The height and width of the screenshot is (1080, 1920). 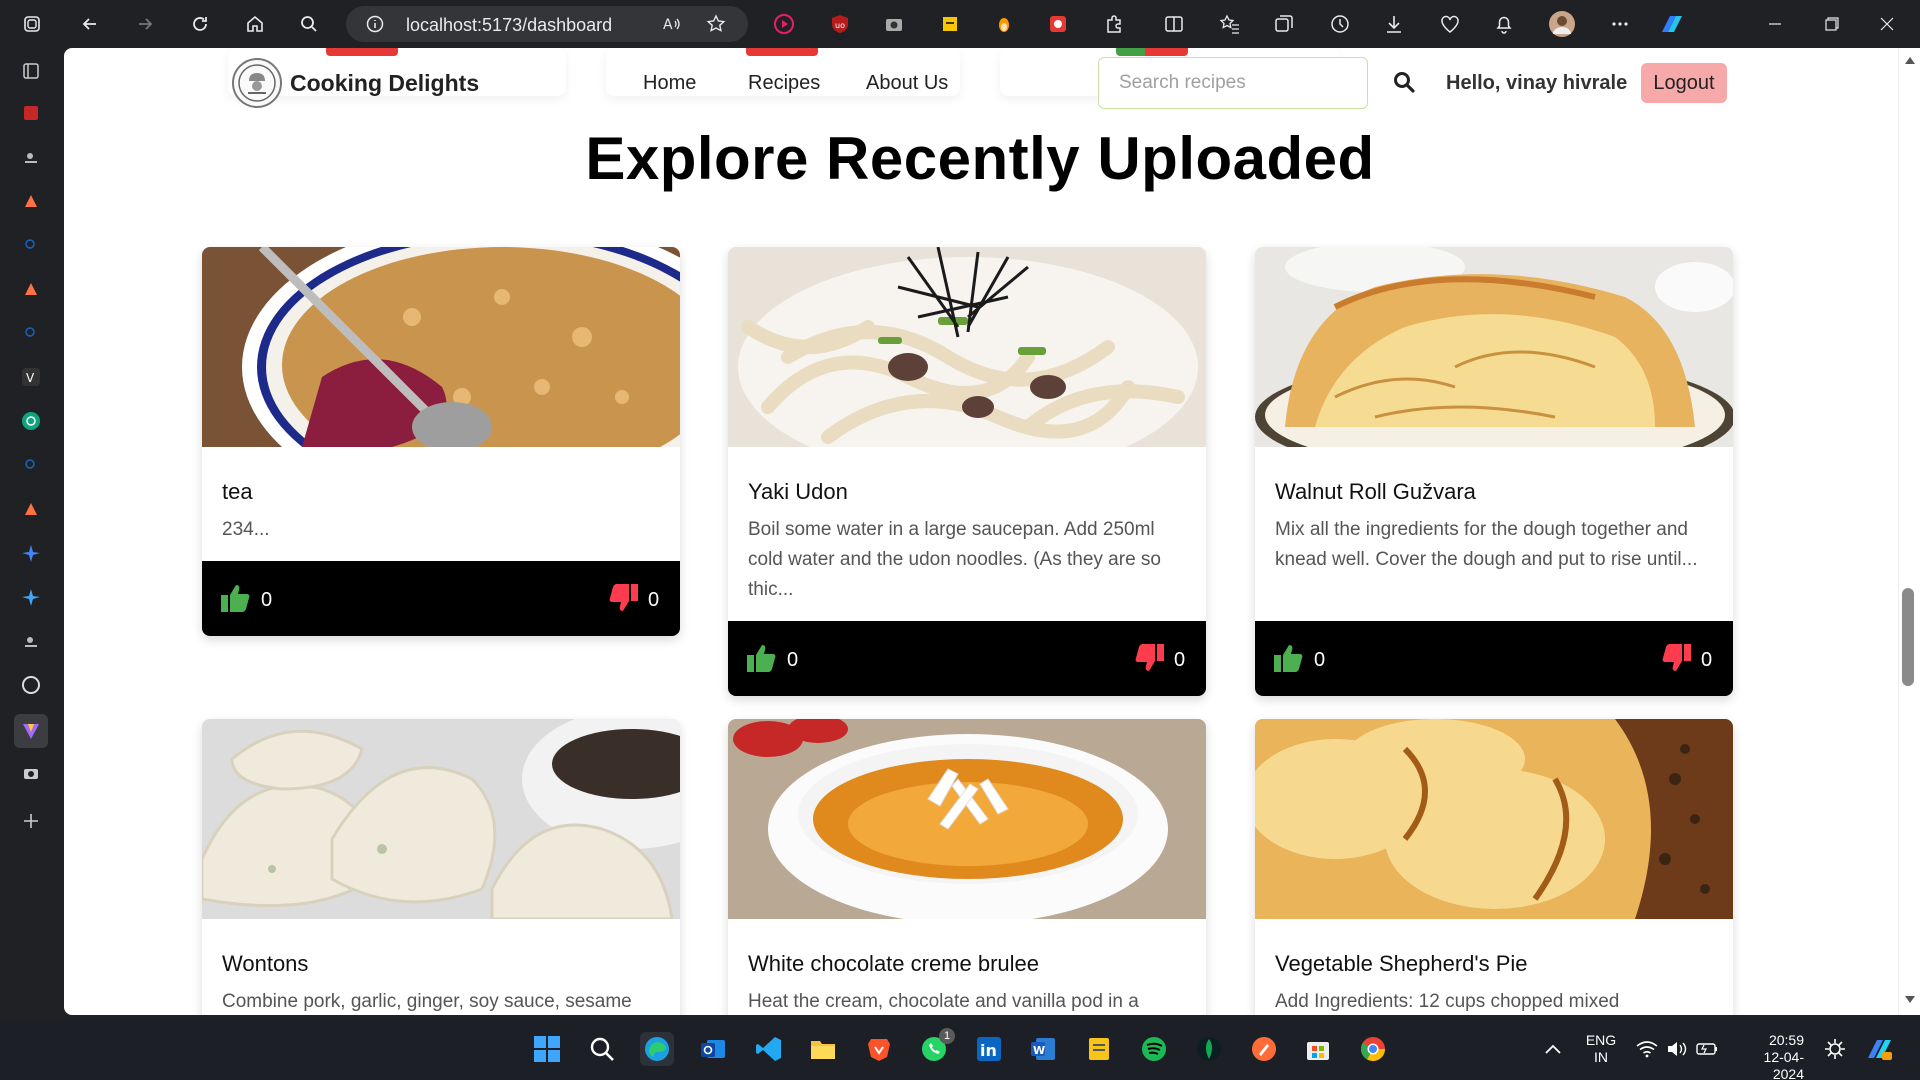 What do you see at coordinates (907, 83) in the screenshot?
I see `nav-link-about-us: About Us` at bounding box center [907, 83].